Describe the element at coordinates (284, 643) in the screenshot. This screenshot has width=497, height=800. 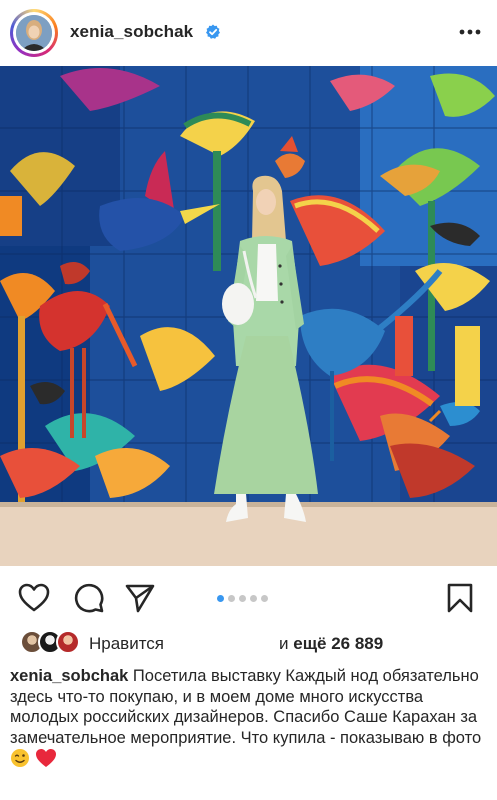
I see `likes-prefix: и` at that location.